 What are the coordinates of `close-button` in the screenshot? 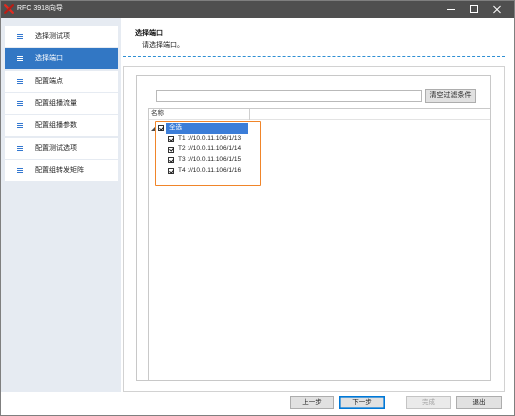 It's located at (497, 9).